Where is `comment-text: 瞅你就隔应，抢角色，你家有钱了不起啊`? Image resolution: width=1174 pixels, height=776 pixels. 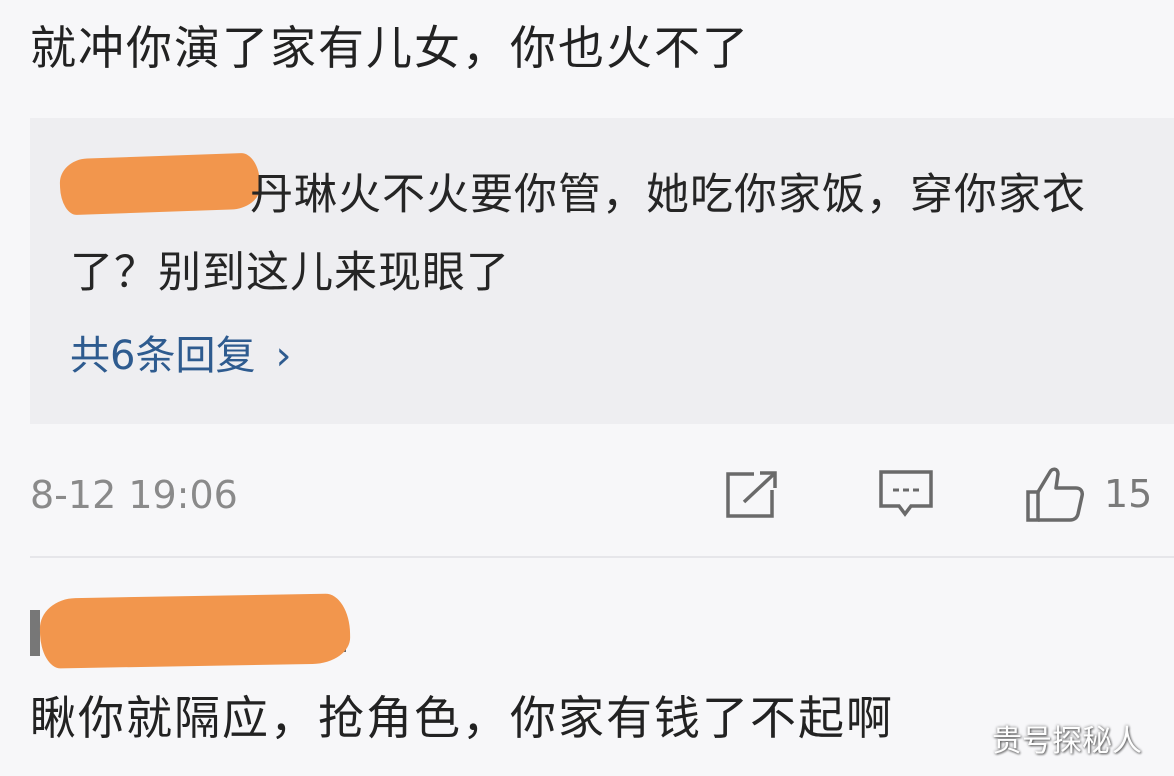
comment-text: 瞅你就隔应，抢角色，你家有钱了不起啊 is located at coordinates (462, 718).